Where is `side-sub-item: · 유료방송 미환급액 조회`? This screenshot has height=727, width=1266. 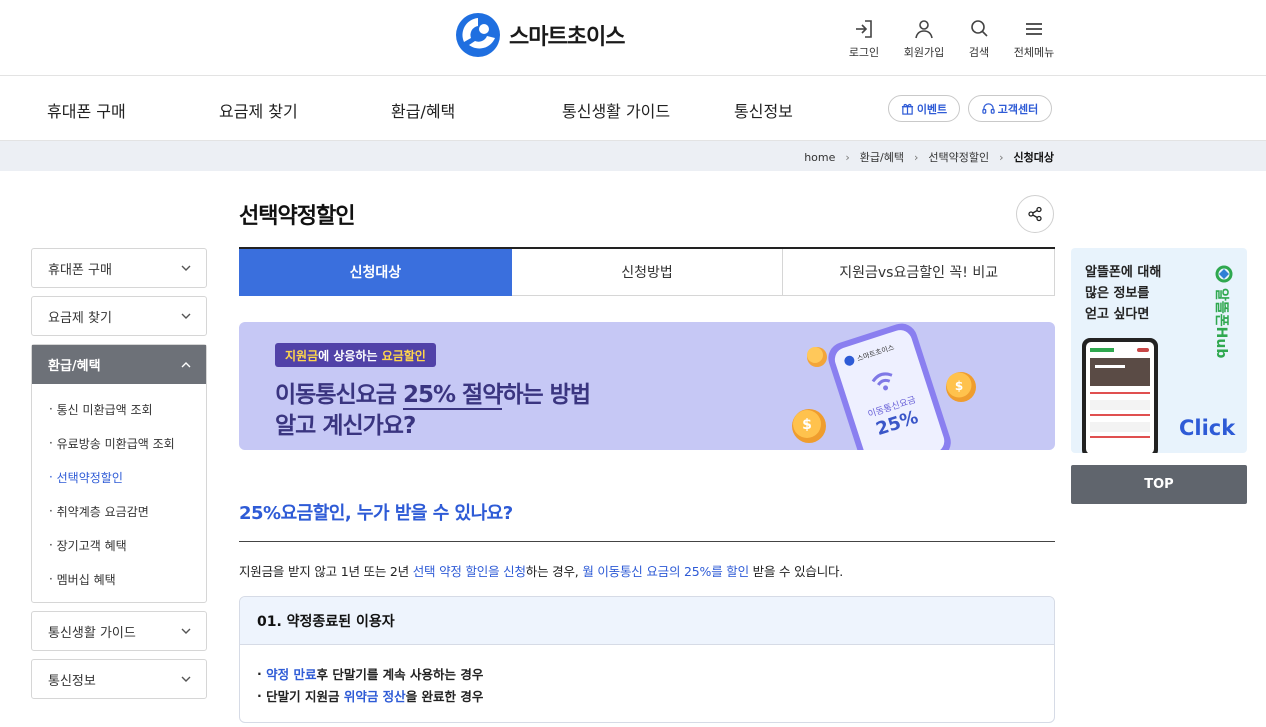 side-sub-item: · 유료방송 미환급액 조회 is located at coordinates (119, 443).